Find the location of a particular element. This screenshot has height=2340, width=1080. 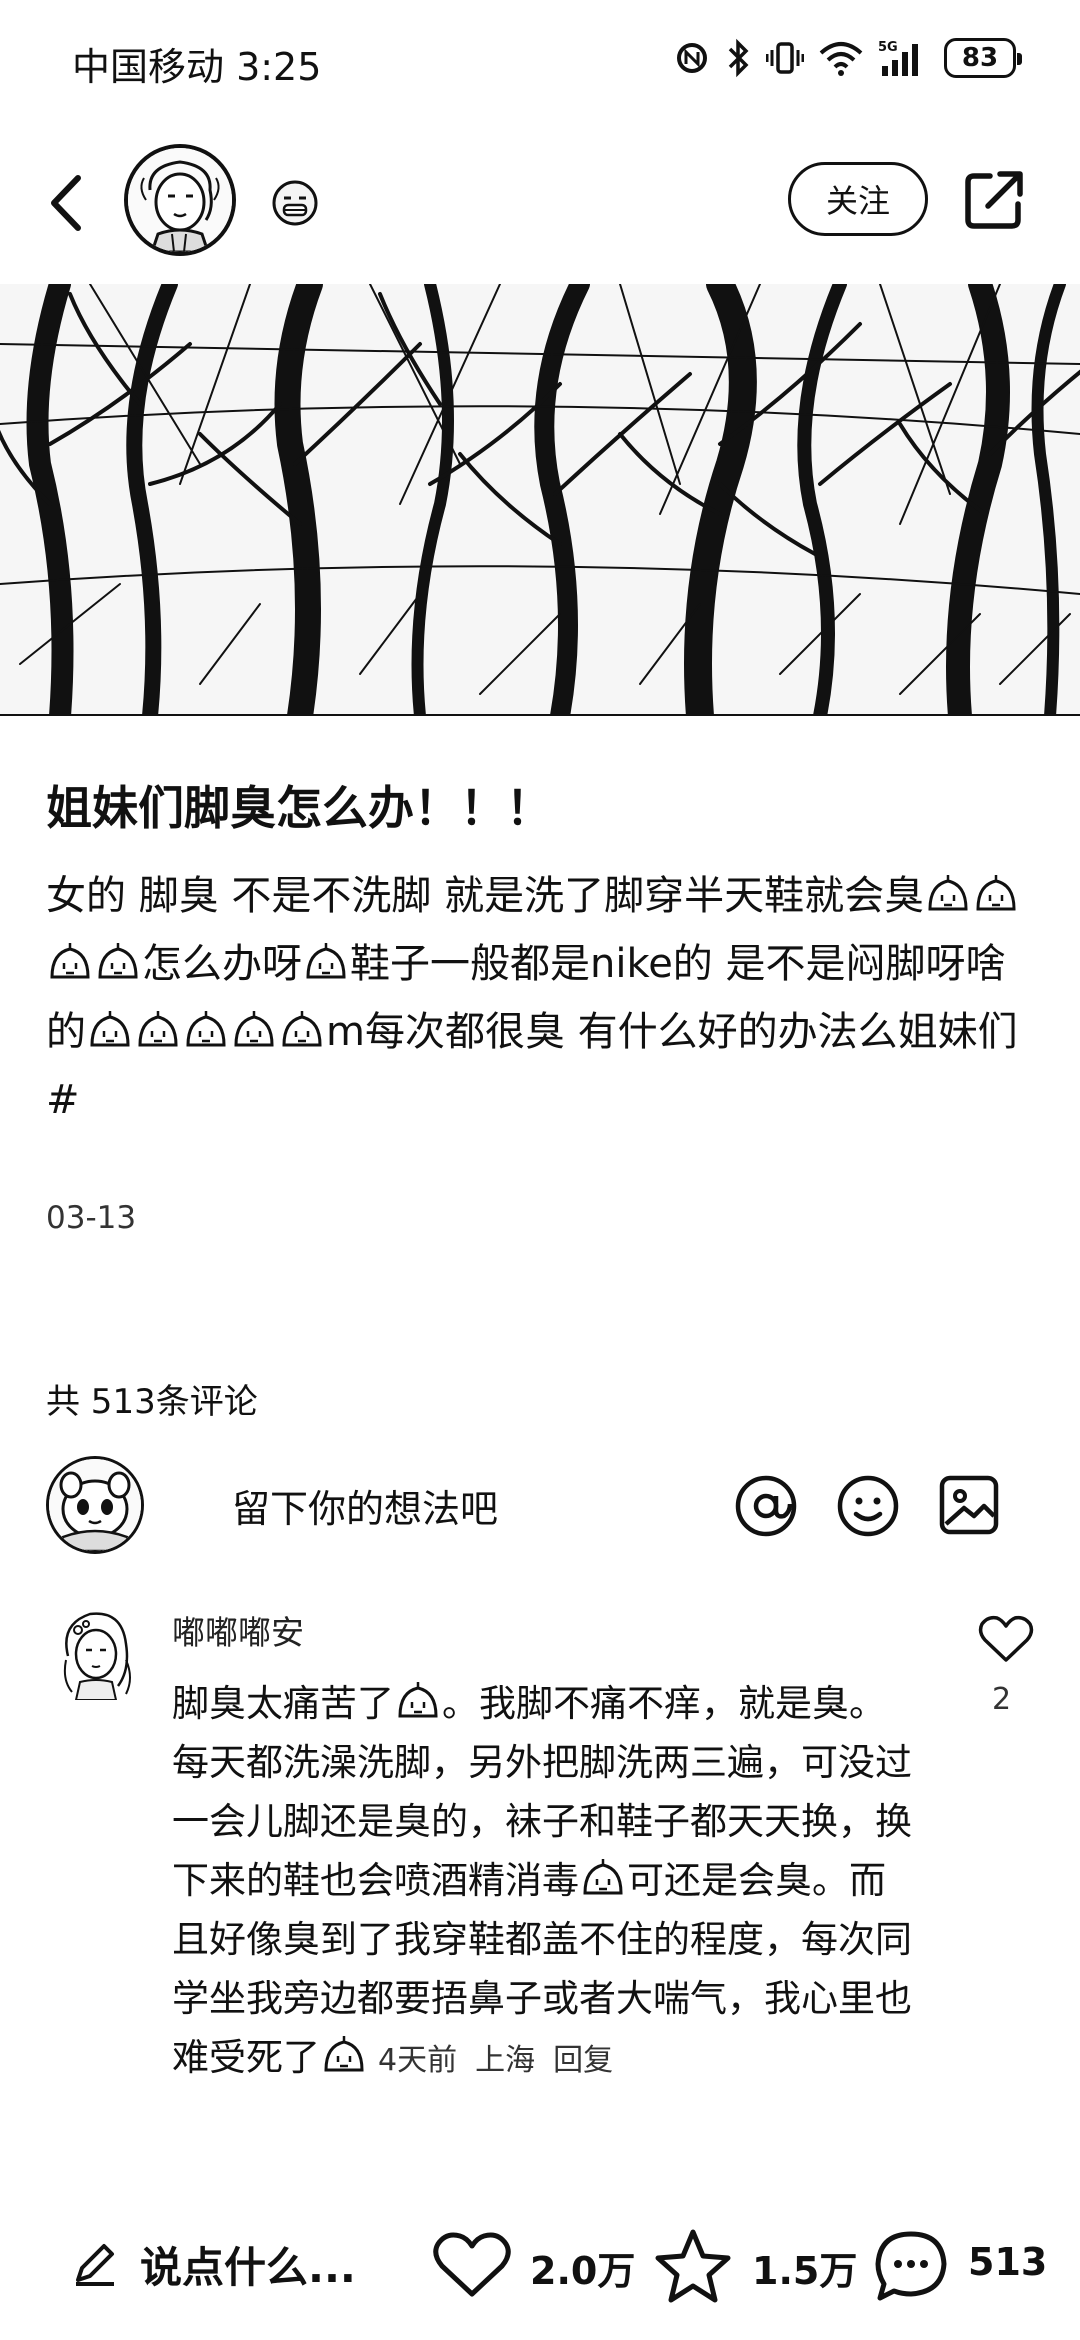

my-avatar-image is located at coordinates (95, 1505).